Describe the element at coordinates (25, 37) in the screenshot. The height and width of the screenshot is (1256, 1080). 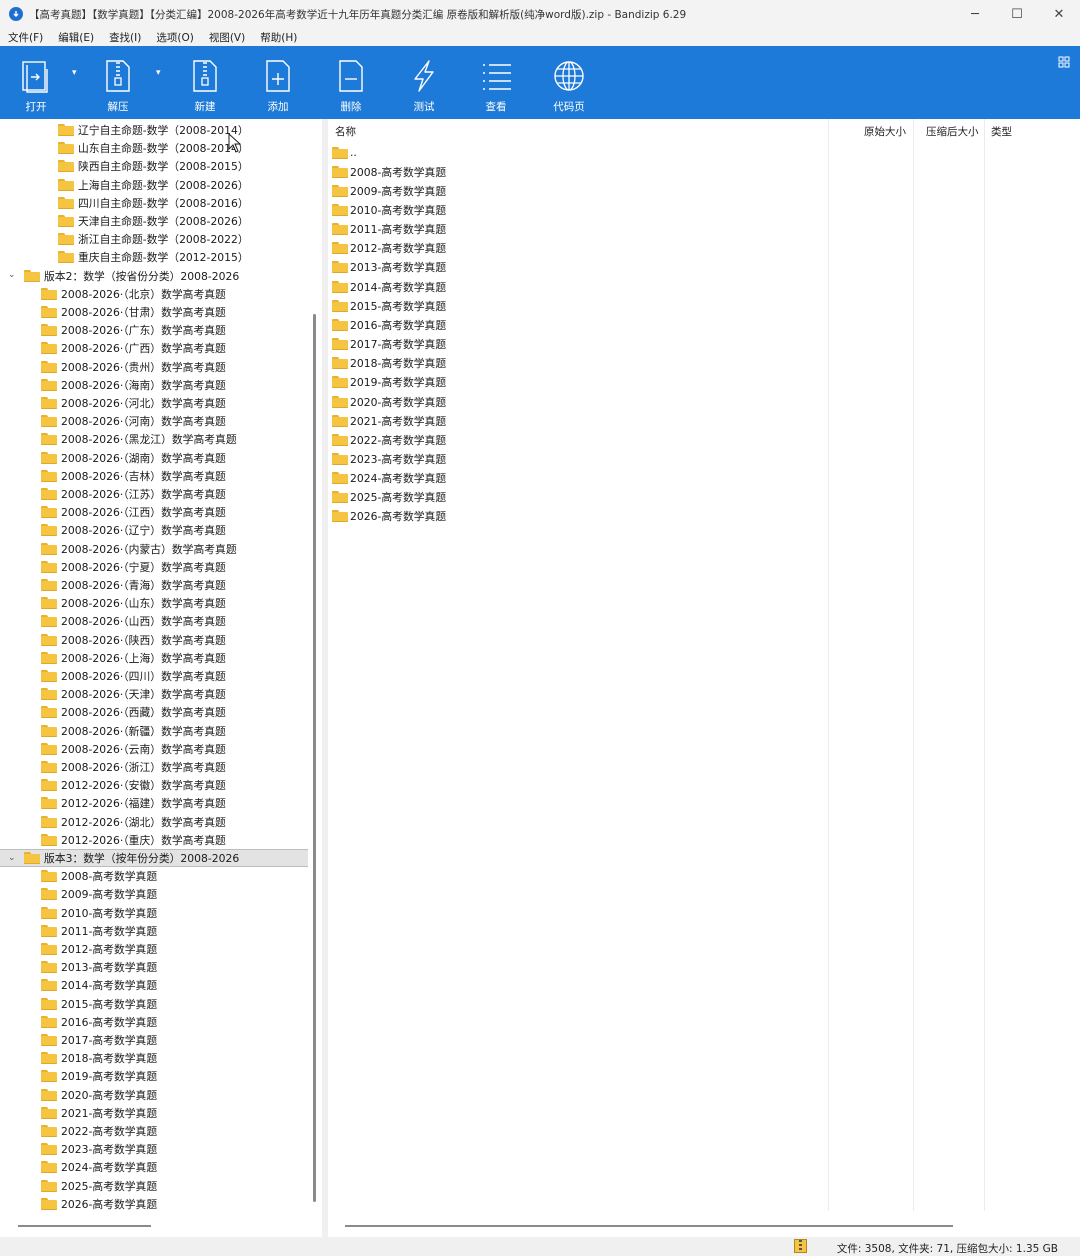
I see `menu-file: 文件(F)` at that location.